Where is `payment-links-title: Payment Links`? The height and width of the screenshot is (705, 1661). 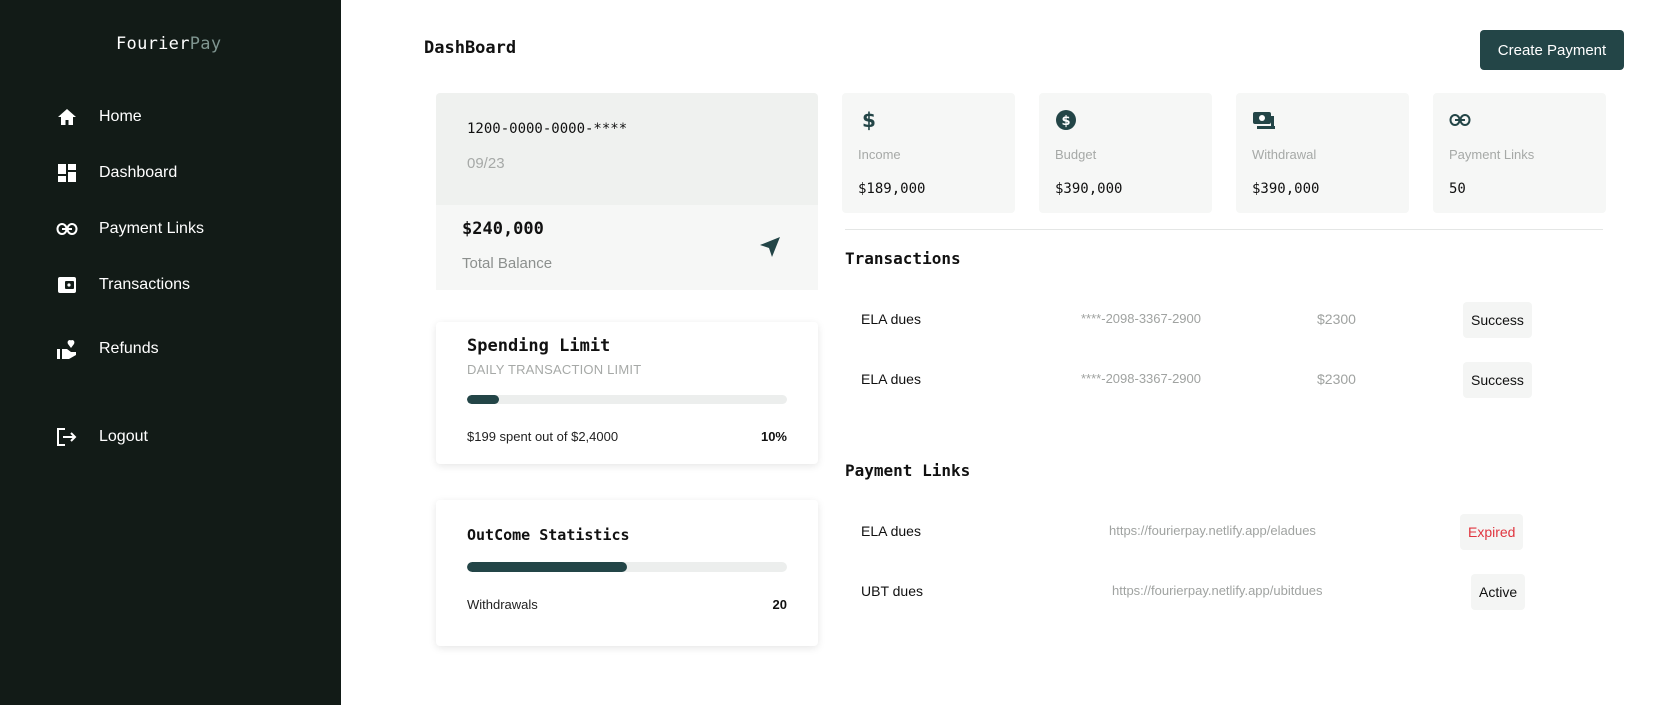
payment-links-title: Payment Links is located at coordinates (908, 470).